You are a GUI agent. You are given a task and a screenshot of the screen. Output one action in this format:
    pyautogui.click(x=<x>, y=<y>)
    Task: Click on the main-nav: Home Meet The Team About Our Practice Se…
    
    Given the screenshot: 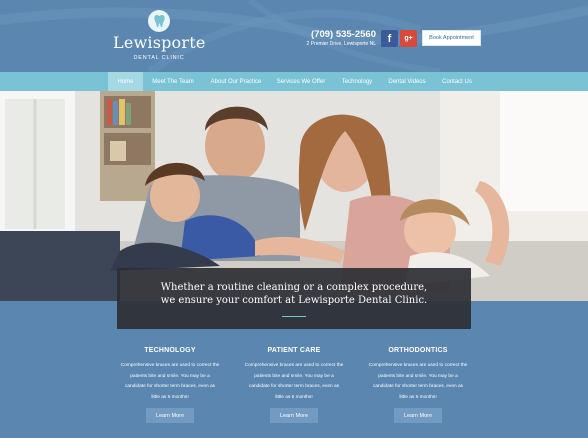 What is the action you would take?
    pyautogui.click(x=294, y=81)
    